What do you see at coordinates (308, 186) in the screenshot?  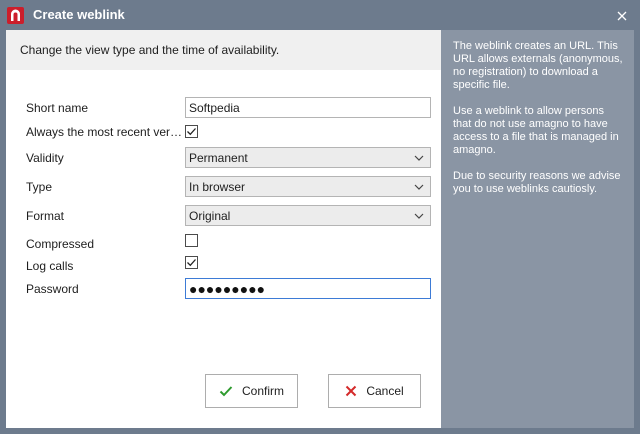 I see `type-select: In browser` at bounding box center [308, 186].